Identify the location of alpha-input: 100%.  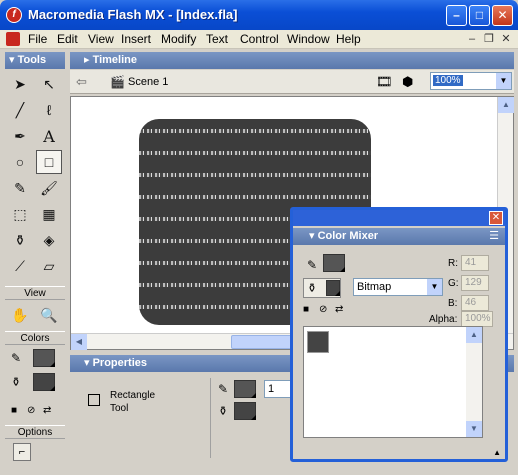
(477, 319).